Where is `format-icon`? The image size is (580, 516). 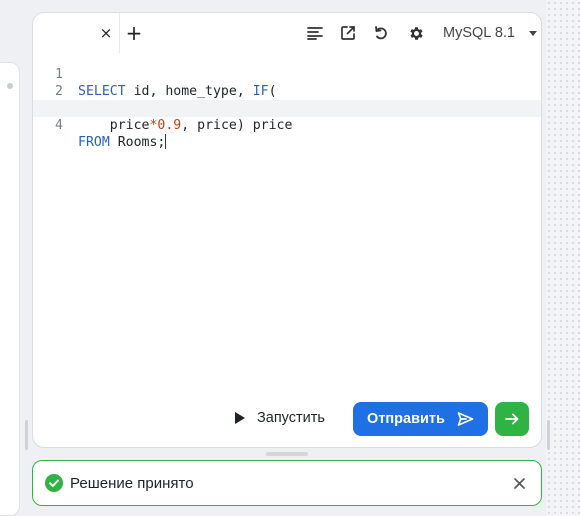 format-icon is located at coordinates (315, 33).